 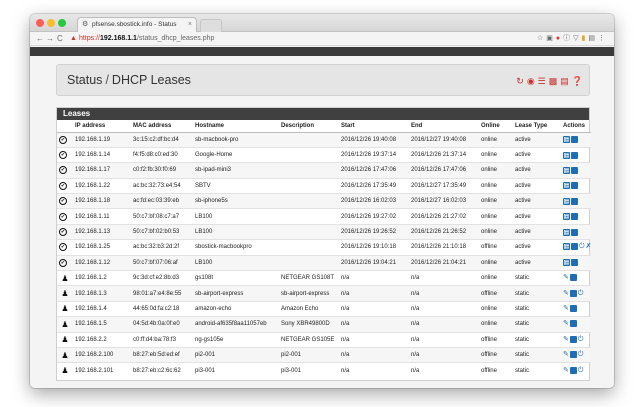 I want to click on lease-actions-cell: ⊞ + ⏻✗, so click(x=576, y=247).